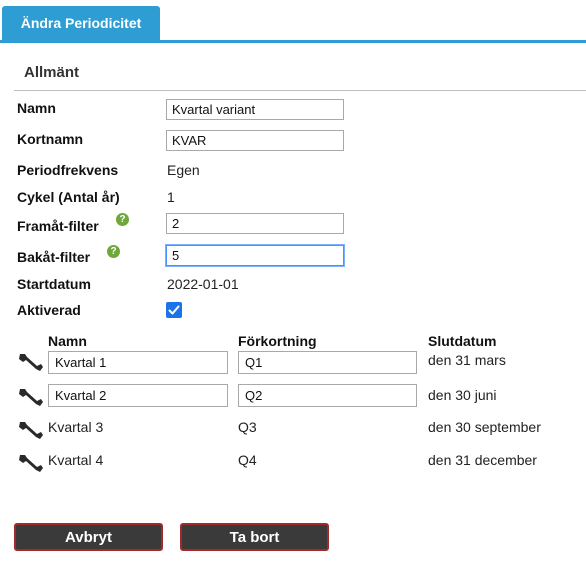  Describe the element at coordinates (52, 72) in the screenshot. I see `section-title: Allmänt` at that location.